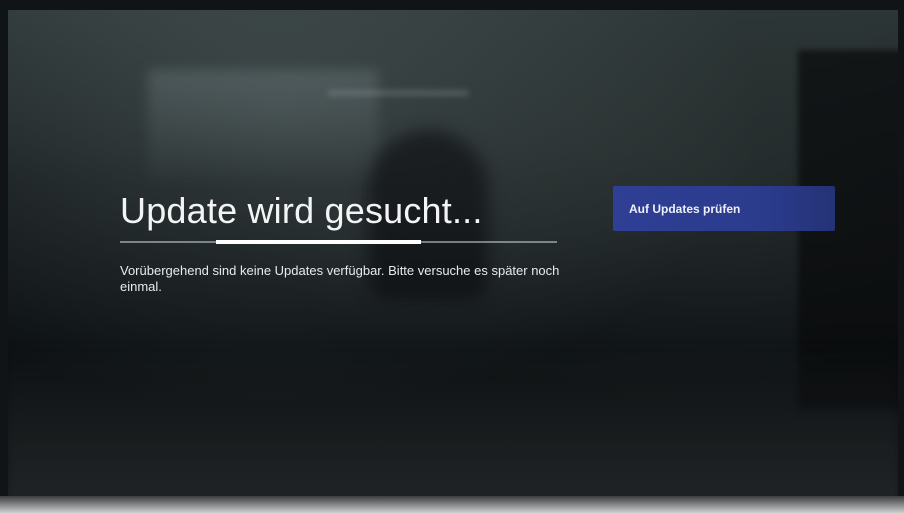 The height and width of the screenshot is (513, 904). Describe the element at coordinates (398, 93) in the screenshot. I see `reflection-ceiling-light` at that location.